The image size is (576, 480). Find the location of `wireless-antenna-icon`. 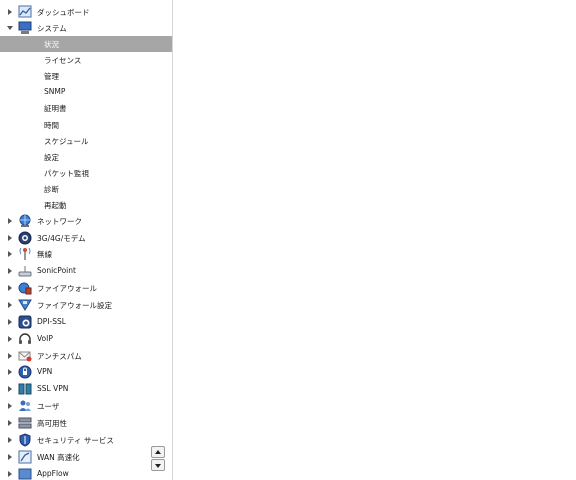

wireless-antenna-icon is located at coordinates (25, 253).